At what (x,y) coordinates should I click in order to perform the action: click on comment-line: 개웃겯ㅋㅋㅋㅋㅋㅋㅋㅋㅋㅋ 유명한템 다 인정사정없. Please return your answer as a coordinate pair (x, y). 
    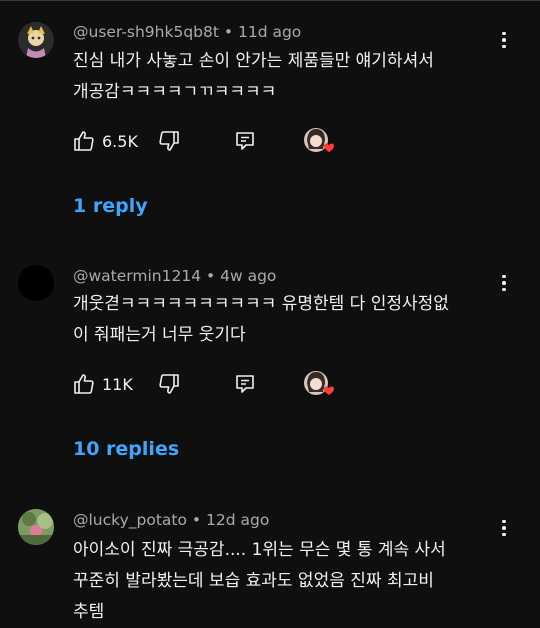
    Looking at the image, I should click on (261, 304).